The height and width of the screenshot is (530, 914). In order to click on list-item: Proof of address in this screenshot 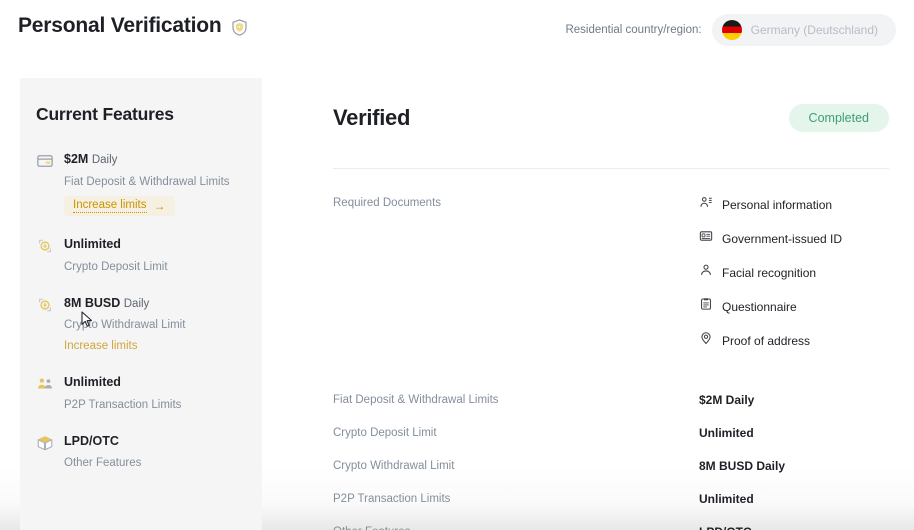, I will do `click(794, 340)`.